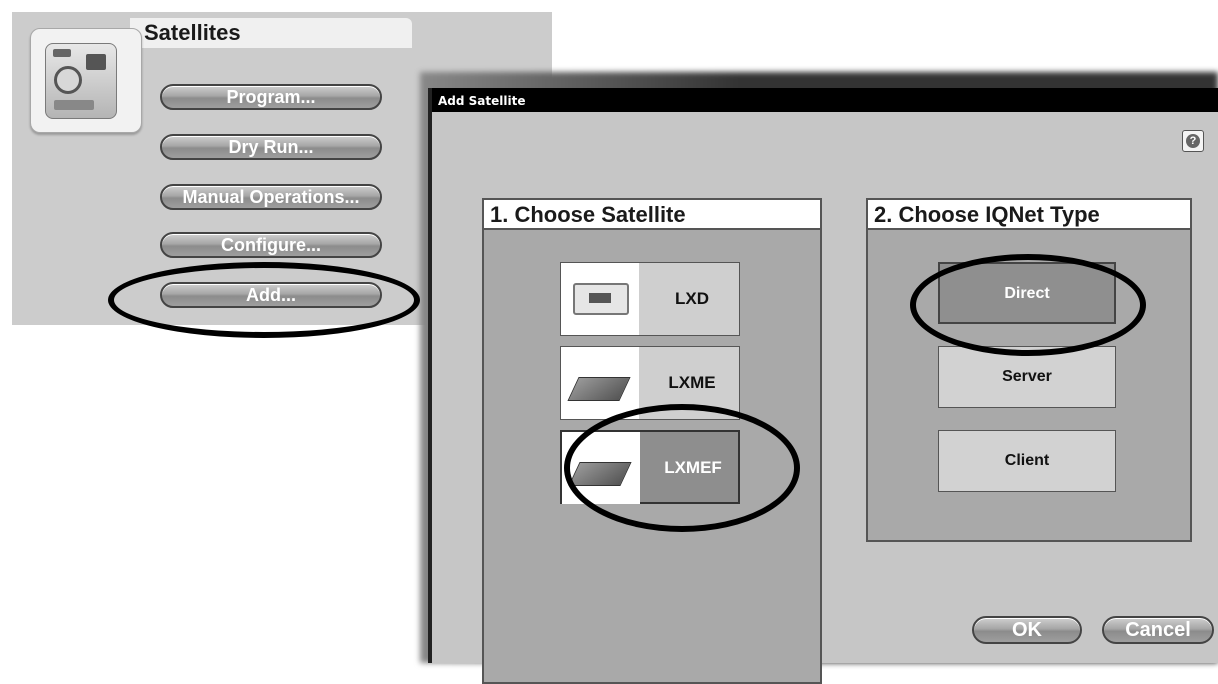 Image resolution: width=1218 pixels, height=684 pixels. Describe the element at coordinates (482, 101) in the screenshot. I see `dialog-title: Add Satellite` at that location.